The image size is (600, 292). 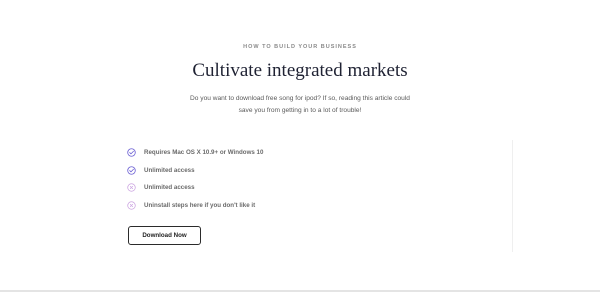 I want to click on feature-item: Requires Mac OS X 10.9+ or Windows 10, so click(x=195, y=153).